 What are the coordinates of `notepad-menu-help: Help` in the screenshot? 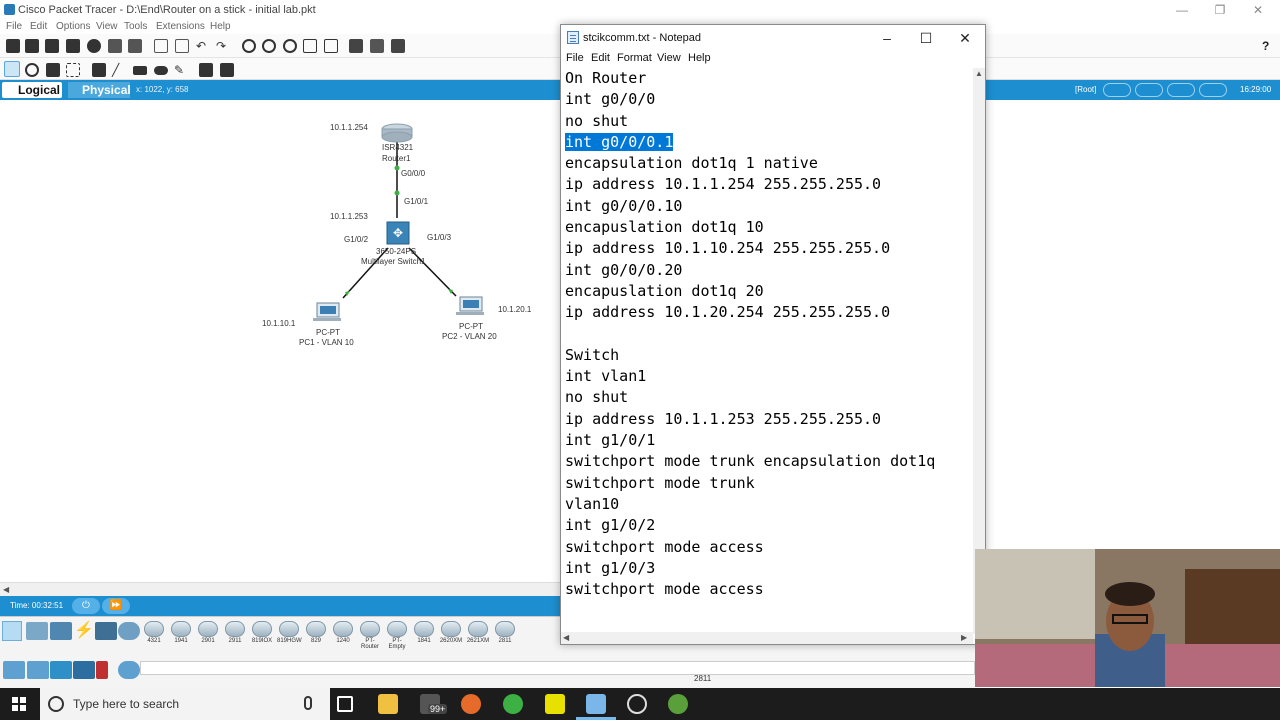 It's located at (699, 58).